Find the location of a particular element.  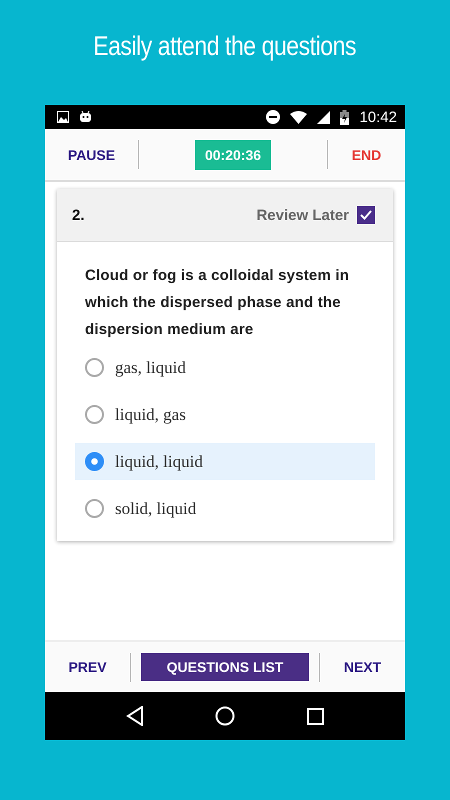

image-icon is located at coordinates (63, 117).